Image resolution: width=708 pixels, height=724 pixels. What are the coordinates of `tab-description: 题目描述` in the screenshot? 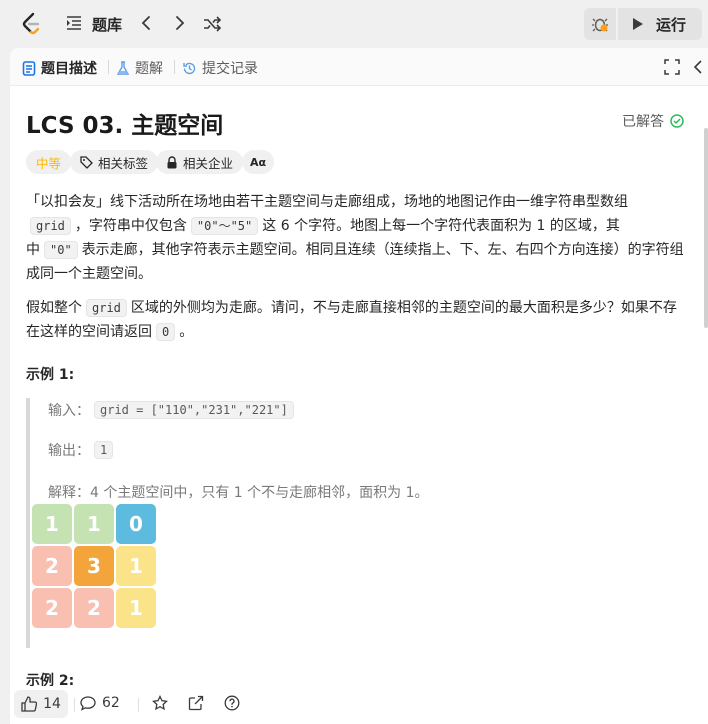 It's located at (59, 68).